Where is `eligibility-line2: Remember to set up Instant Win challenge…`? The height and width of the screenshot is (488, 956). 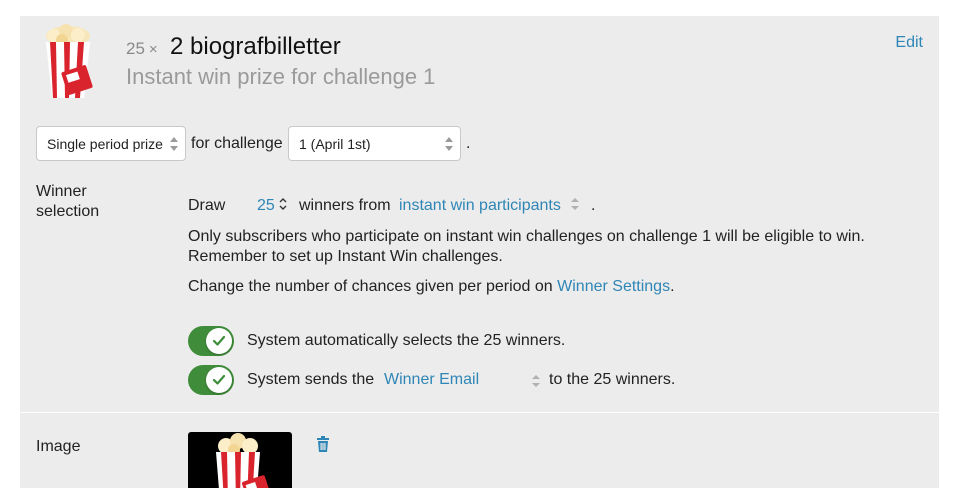
eligibility-line2: Remember to set up Instant Win challenge… is located at coordinates (345, 256).